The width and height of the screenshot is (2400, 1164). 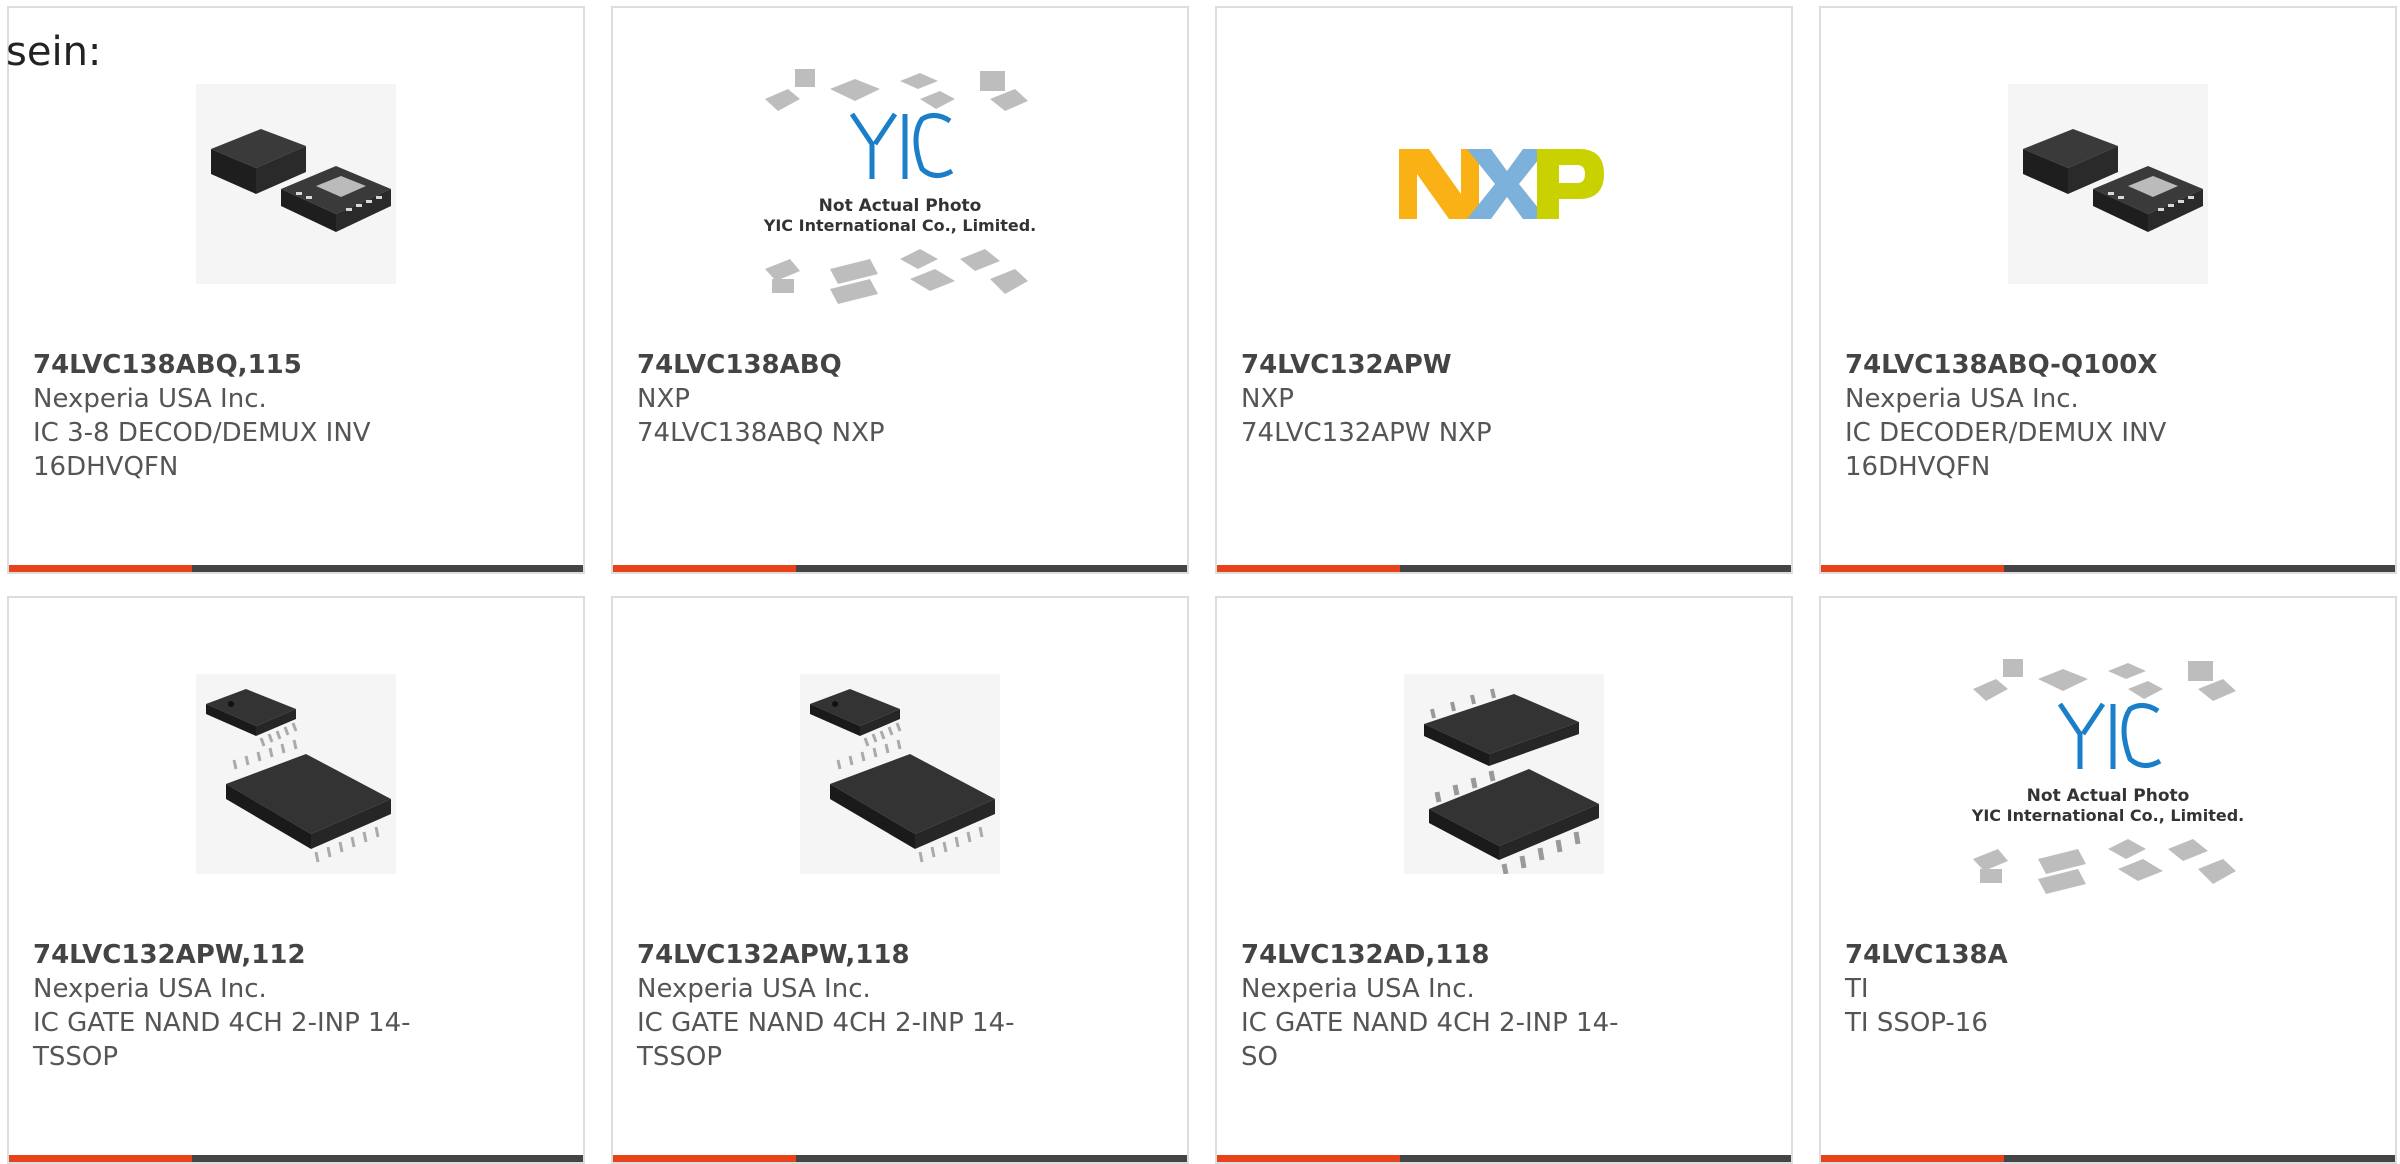 I want to click on product-description: IC DECODER/DEMUX INV 16DHVQFN, so click(x=2006, y=450).